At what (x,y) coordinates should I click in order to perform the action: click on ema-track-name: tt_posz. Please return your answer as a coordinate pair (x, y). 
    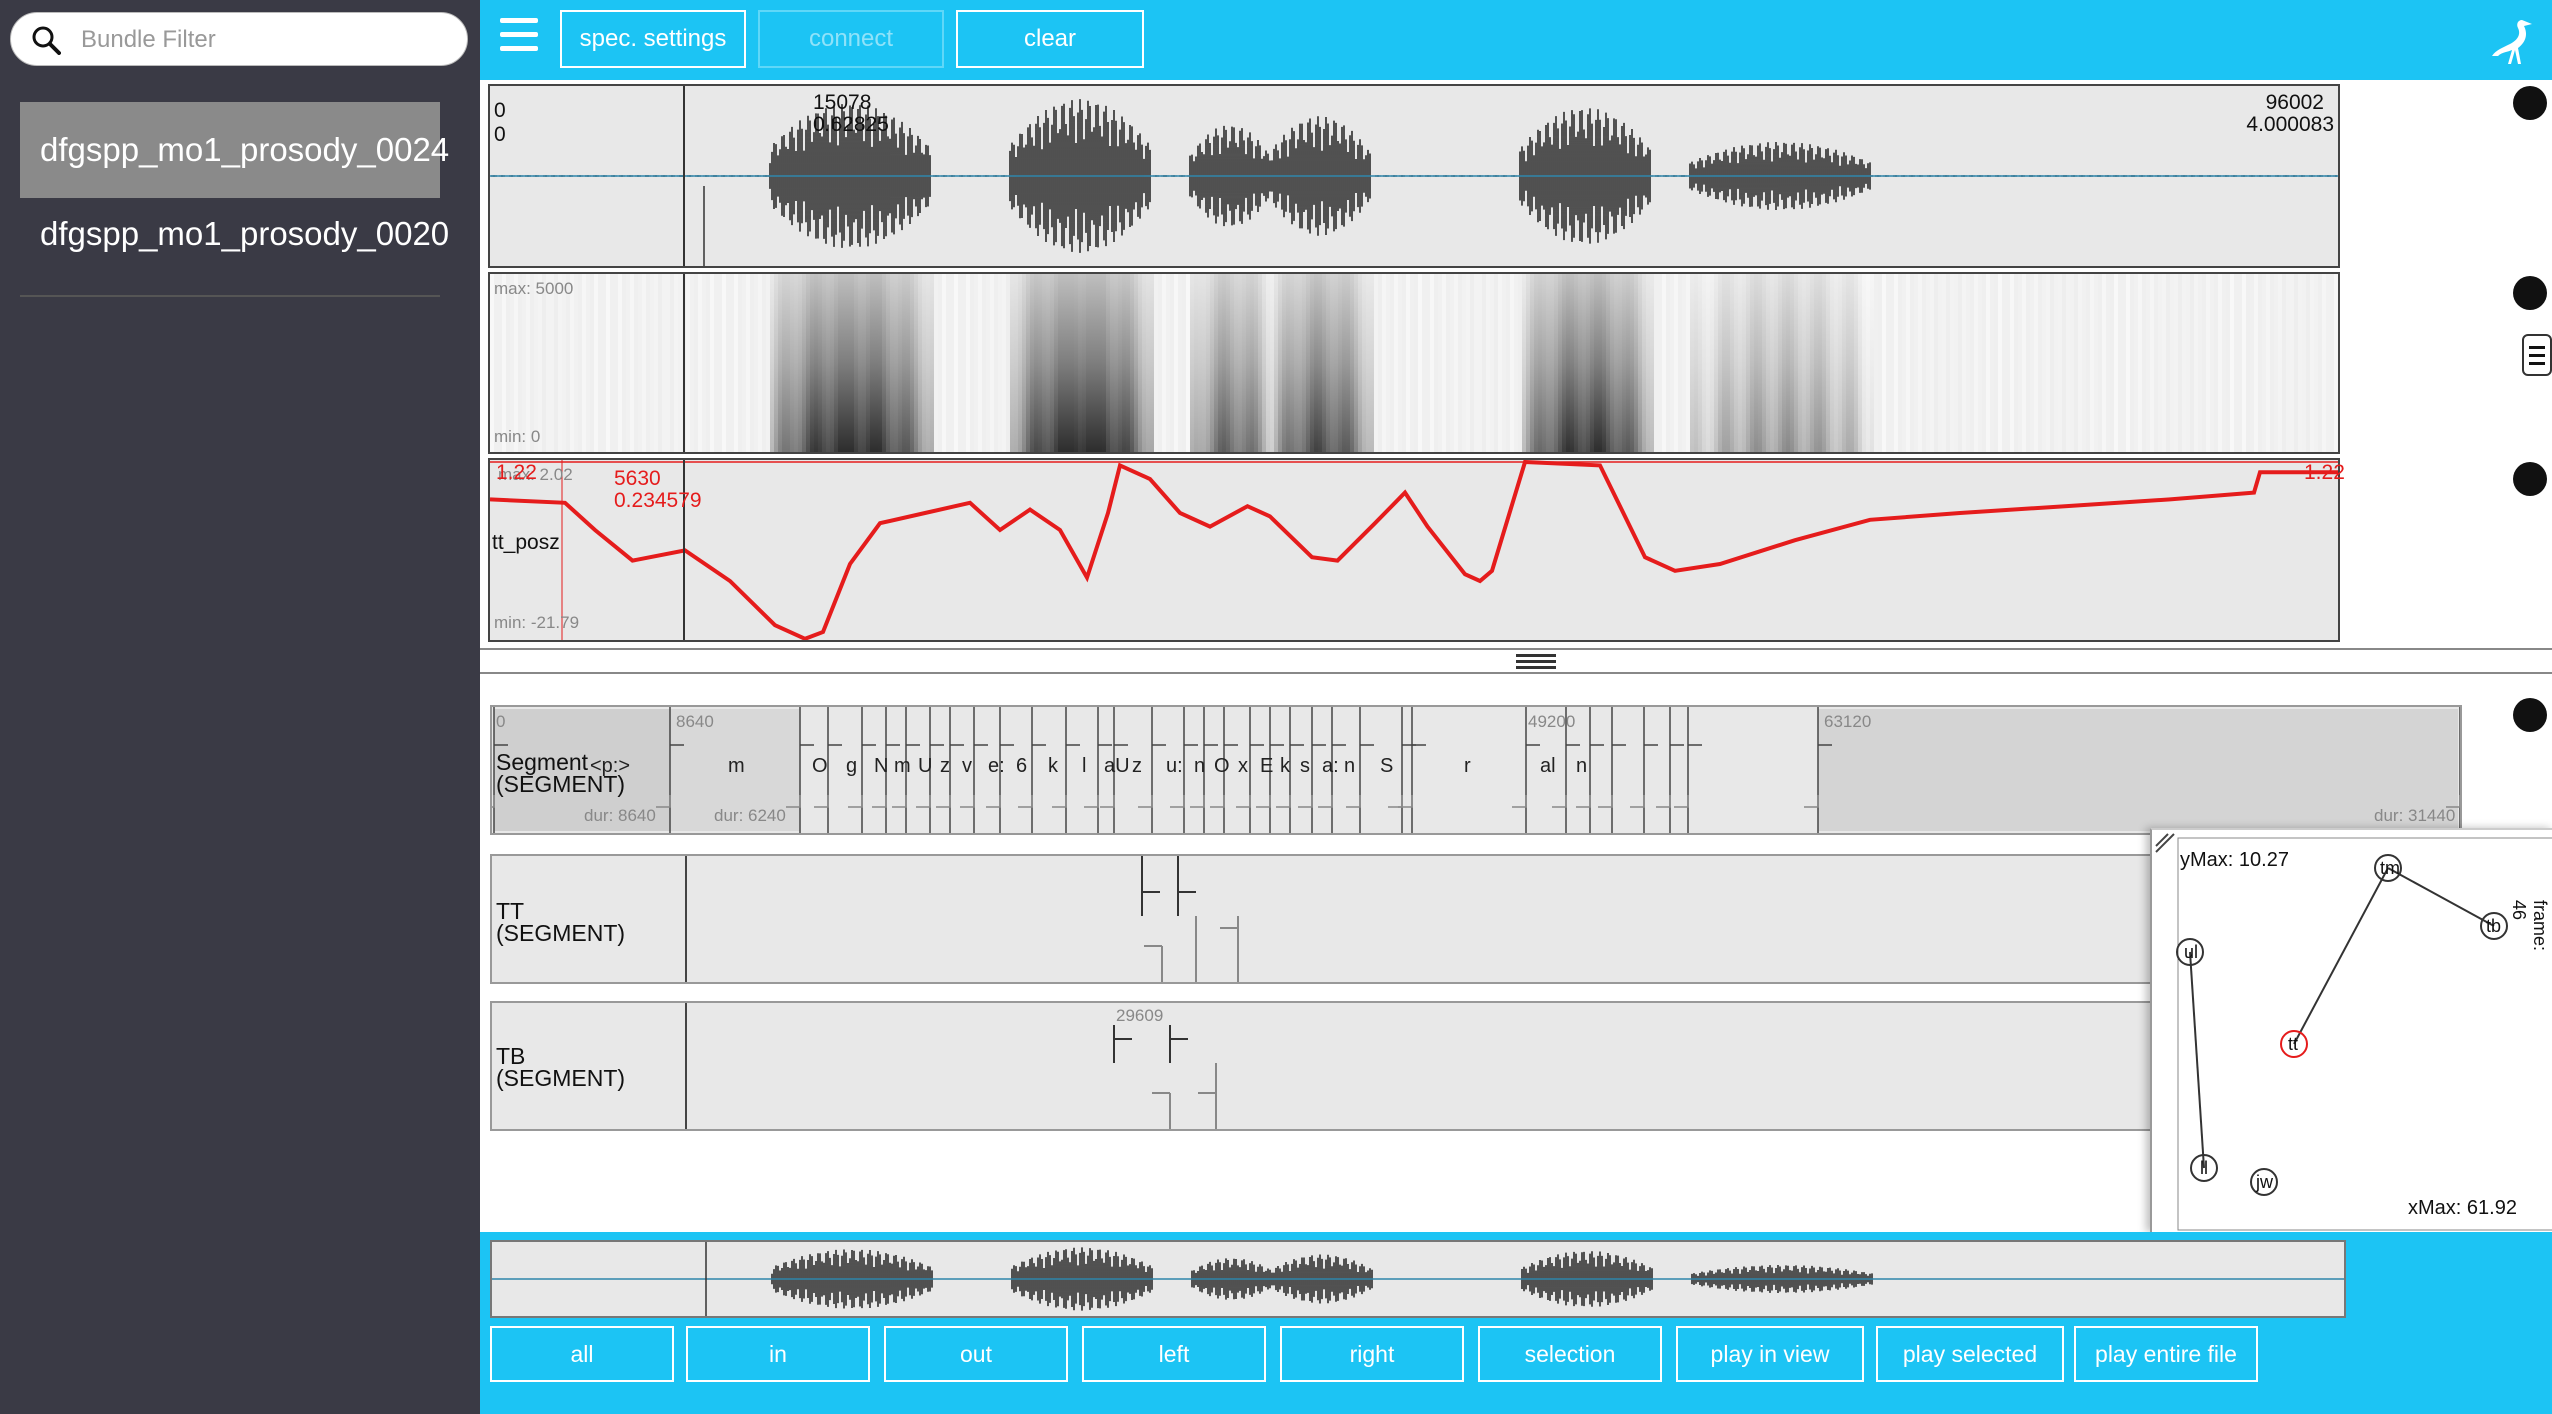
    Looking at the image, I should click on (526, 542).